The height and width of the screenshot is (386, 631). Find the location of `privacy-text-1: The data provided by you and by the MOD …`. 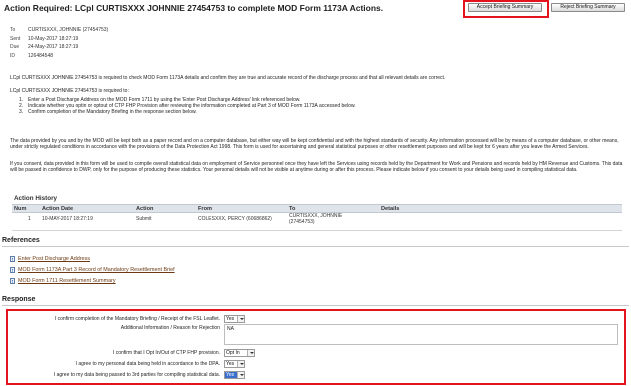

privacy-text-1: The data provided by you and by the MOD … is located at coordinates (314, 144).